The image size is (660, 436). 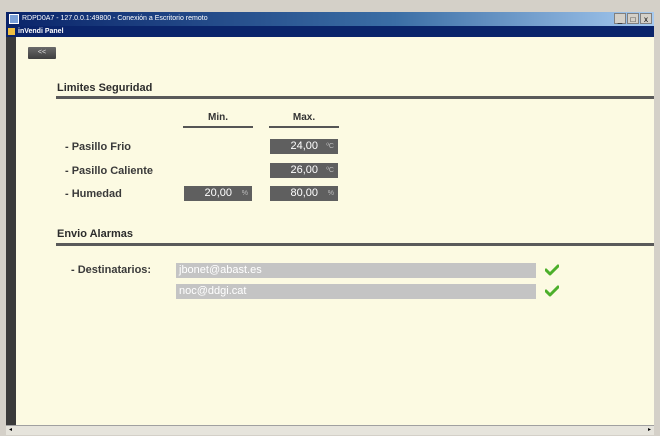 What do you see at coordinates (620, 18) in the screenshot?
I see `minimize-button: _` at bounding box center [620, 18].